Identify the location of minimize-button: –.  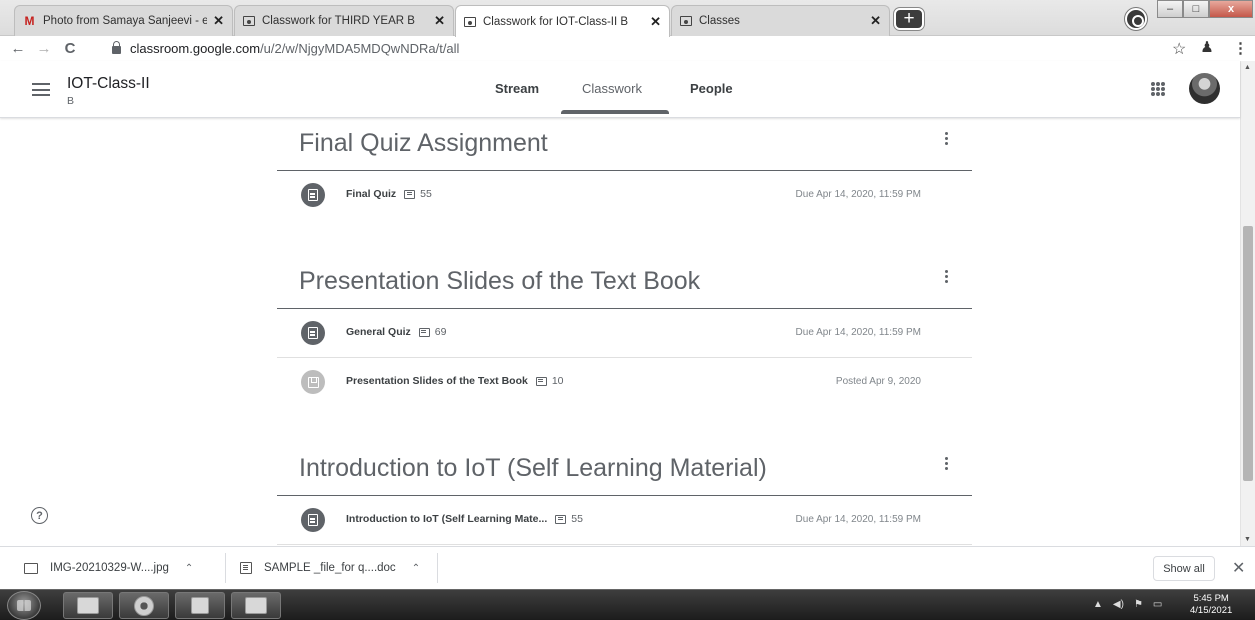
(1170, 9).